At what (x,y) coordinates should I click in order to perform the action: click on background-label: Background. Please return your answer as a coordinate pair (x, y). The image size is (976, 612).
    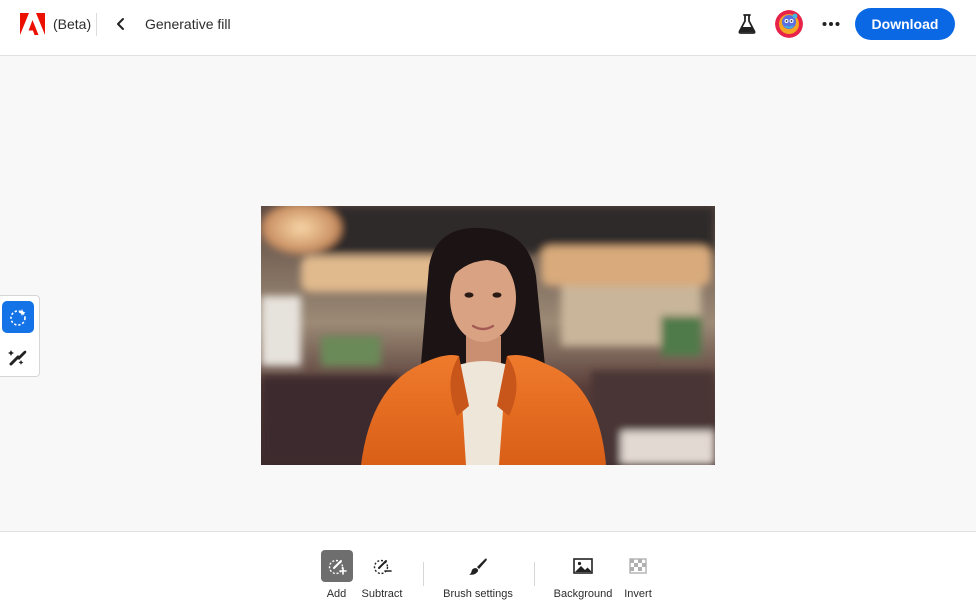
    Looking at the image, I should click on (583, 594).